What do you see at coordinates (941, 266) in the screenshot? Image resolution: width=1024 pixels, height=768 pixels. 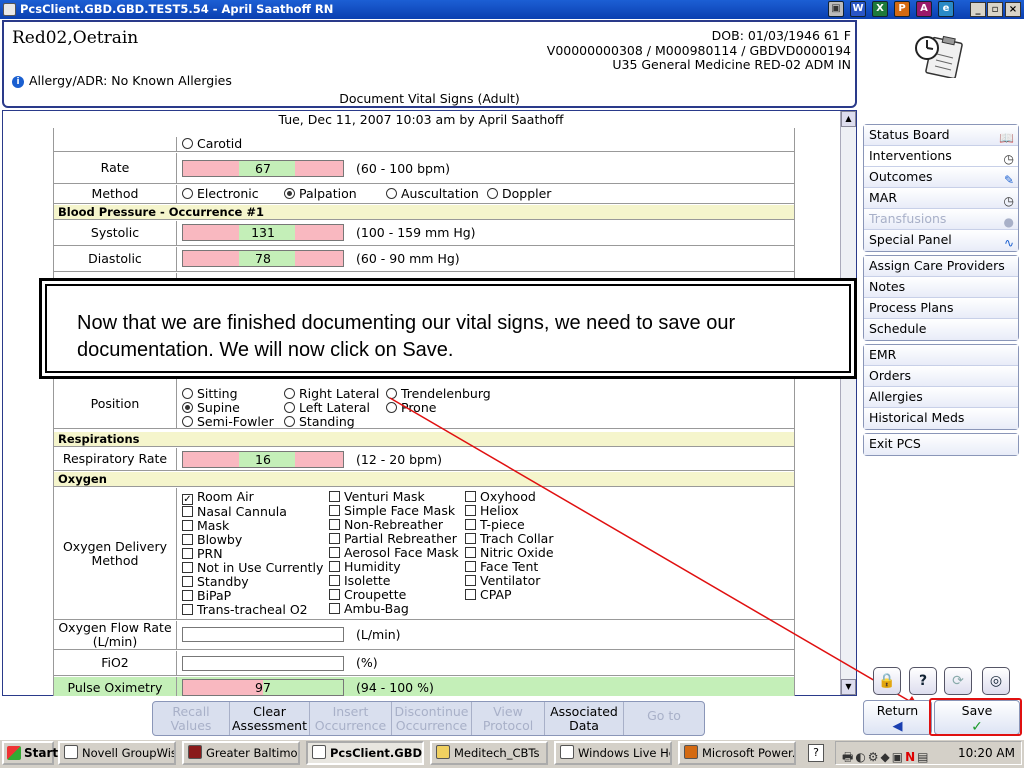 I see `nav-assign-care-providers: Assign Care Providers` at bounding box center [941, 266].